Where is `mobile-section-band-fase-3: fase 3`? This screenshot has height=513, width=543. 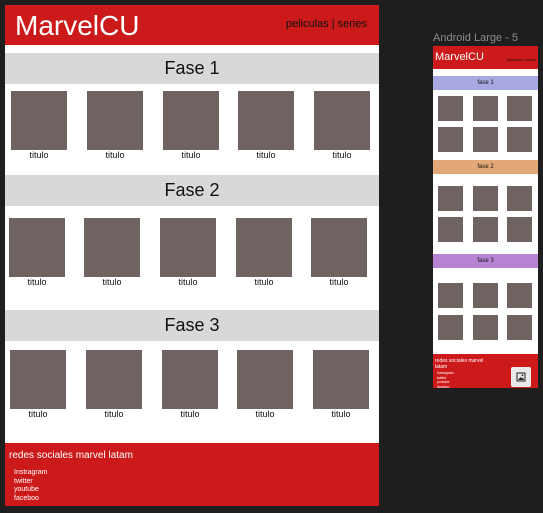
mobile-section-band-fase-3: fase 3 is located at coordinates (485, 261).